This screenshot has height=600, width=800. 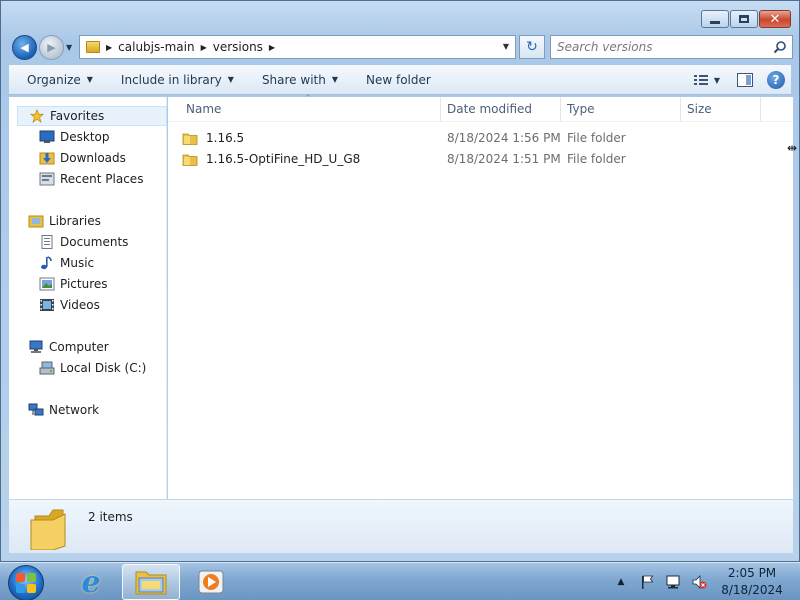 What do you see at coordinates (596, 138) in the screenshot?
I see `file-type: File folder` at bounding box center [596, 138].